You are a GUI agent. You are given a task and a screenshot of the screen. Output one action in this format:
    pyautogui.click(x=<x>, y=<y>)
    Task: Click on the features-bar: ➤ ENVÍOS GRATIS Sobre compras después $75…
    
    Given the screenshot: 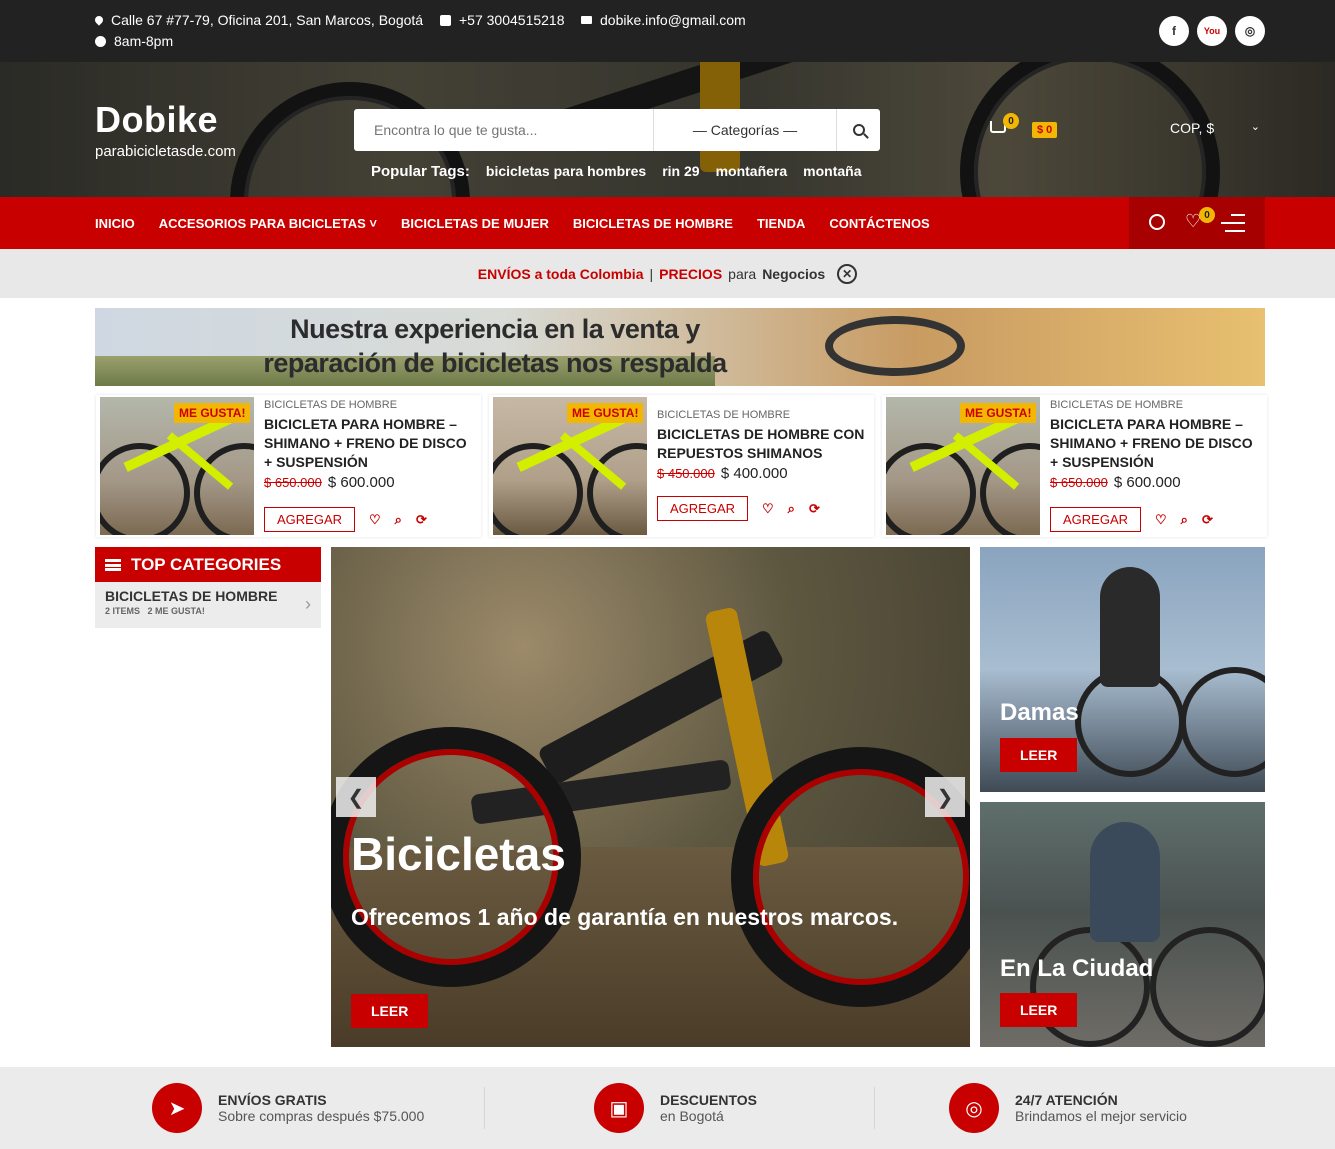 What is the action you would take?
    pyautogui.click(x=667, y=1108)
    